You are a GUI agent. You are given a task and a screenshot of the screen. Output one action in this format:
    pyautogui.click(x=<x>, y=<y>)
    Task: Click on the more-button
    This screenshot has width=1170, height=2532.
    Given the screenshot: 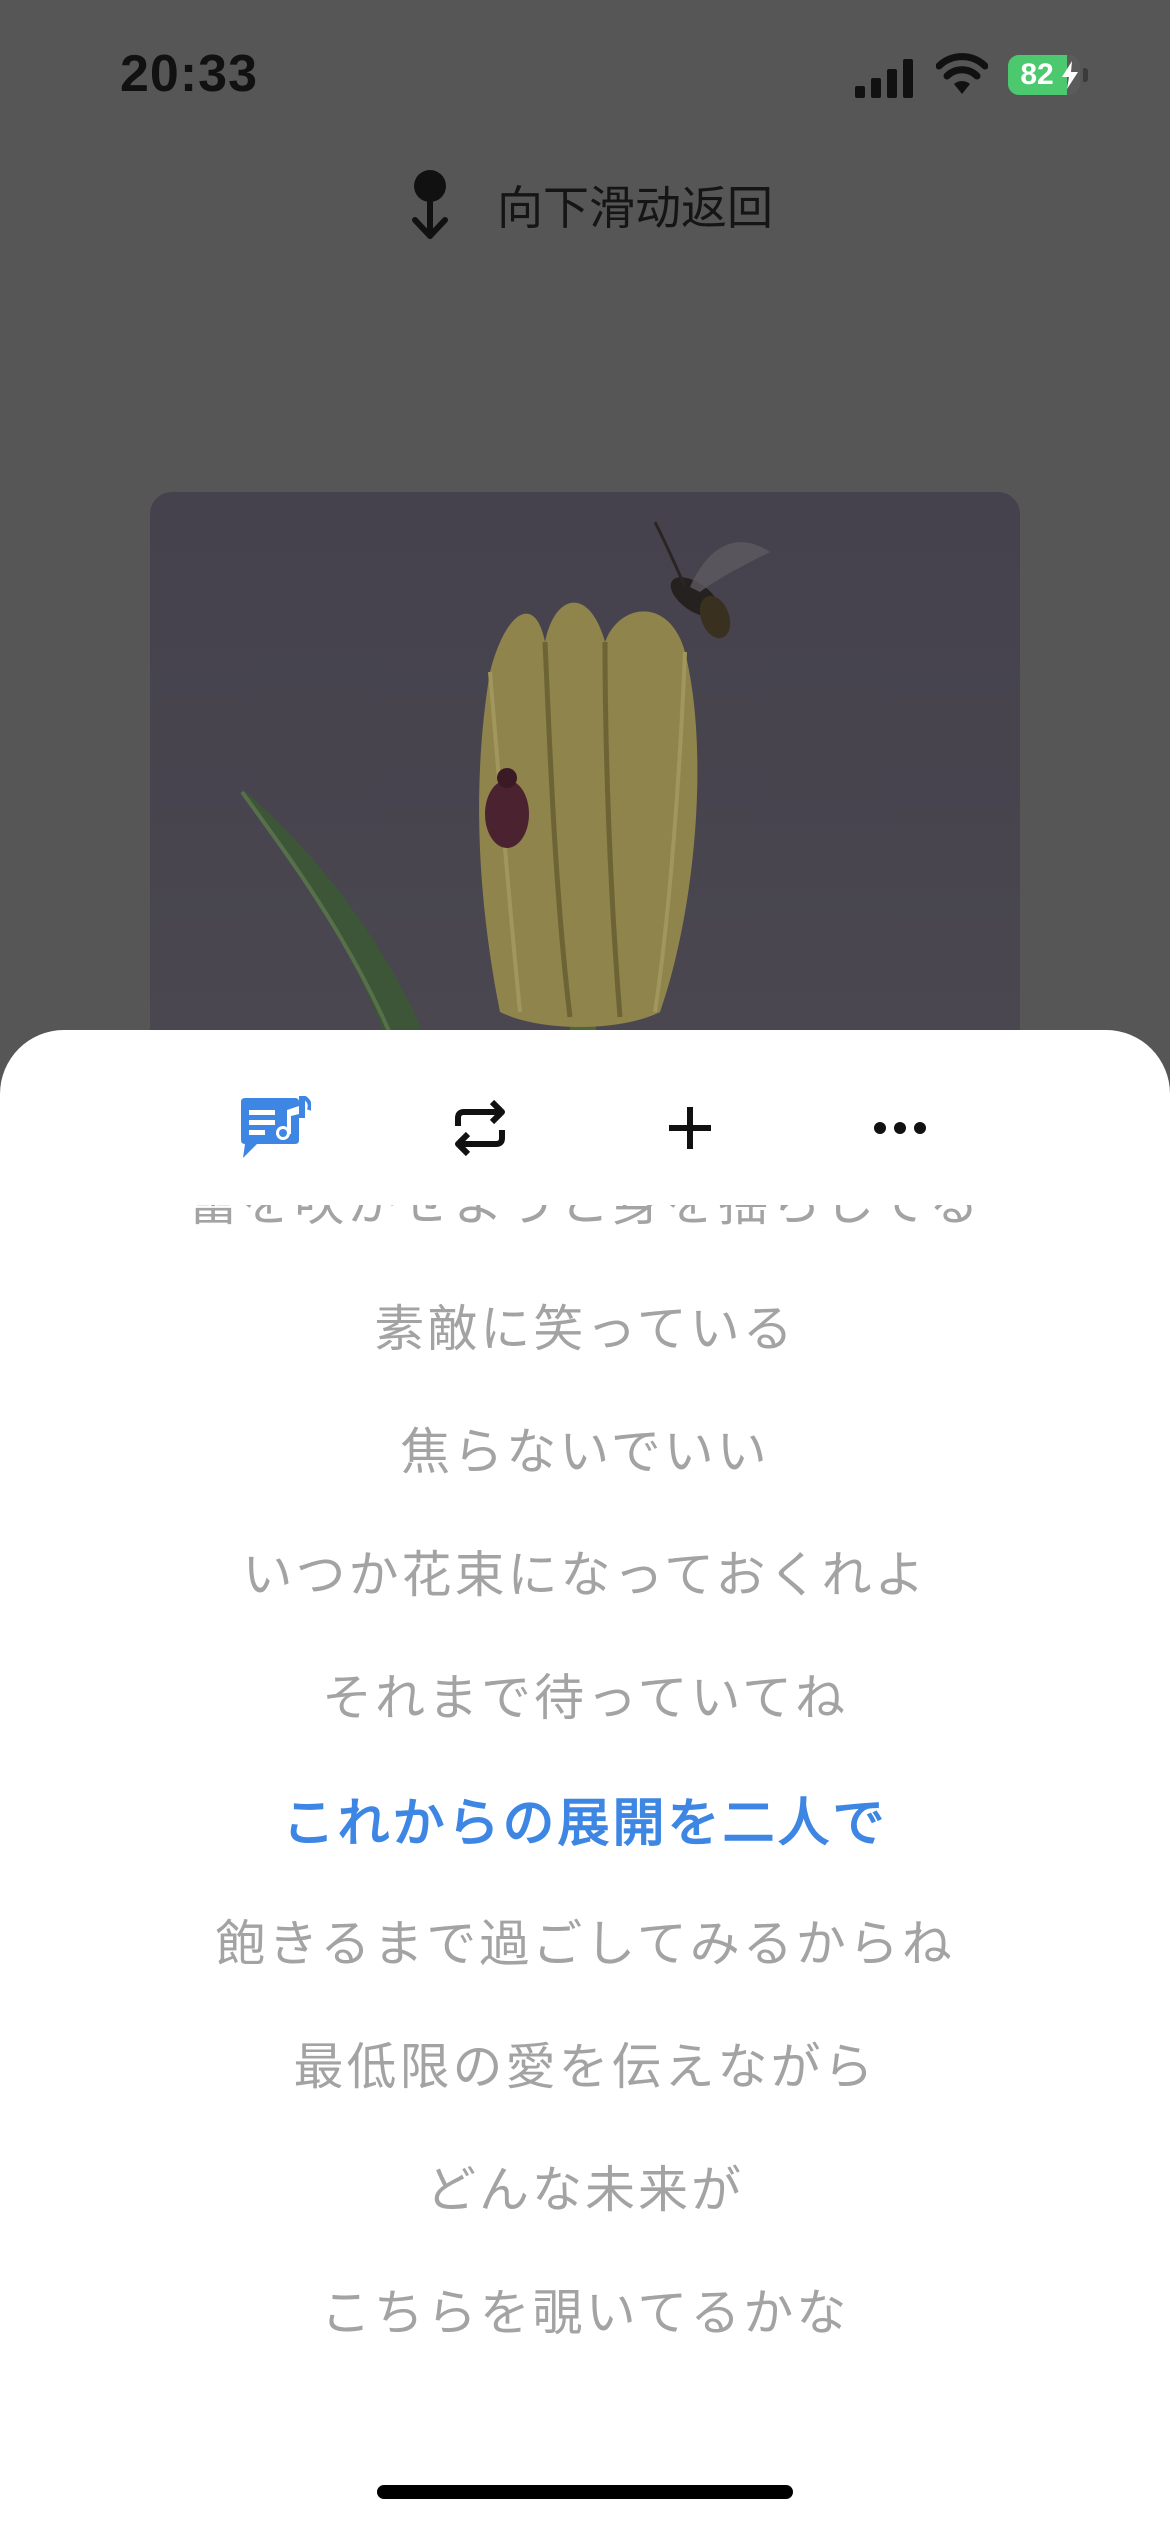 What is the action you would take?
    pyautogui.click(x=900, y=1128)
    